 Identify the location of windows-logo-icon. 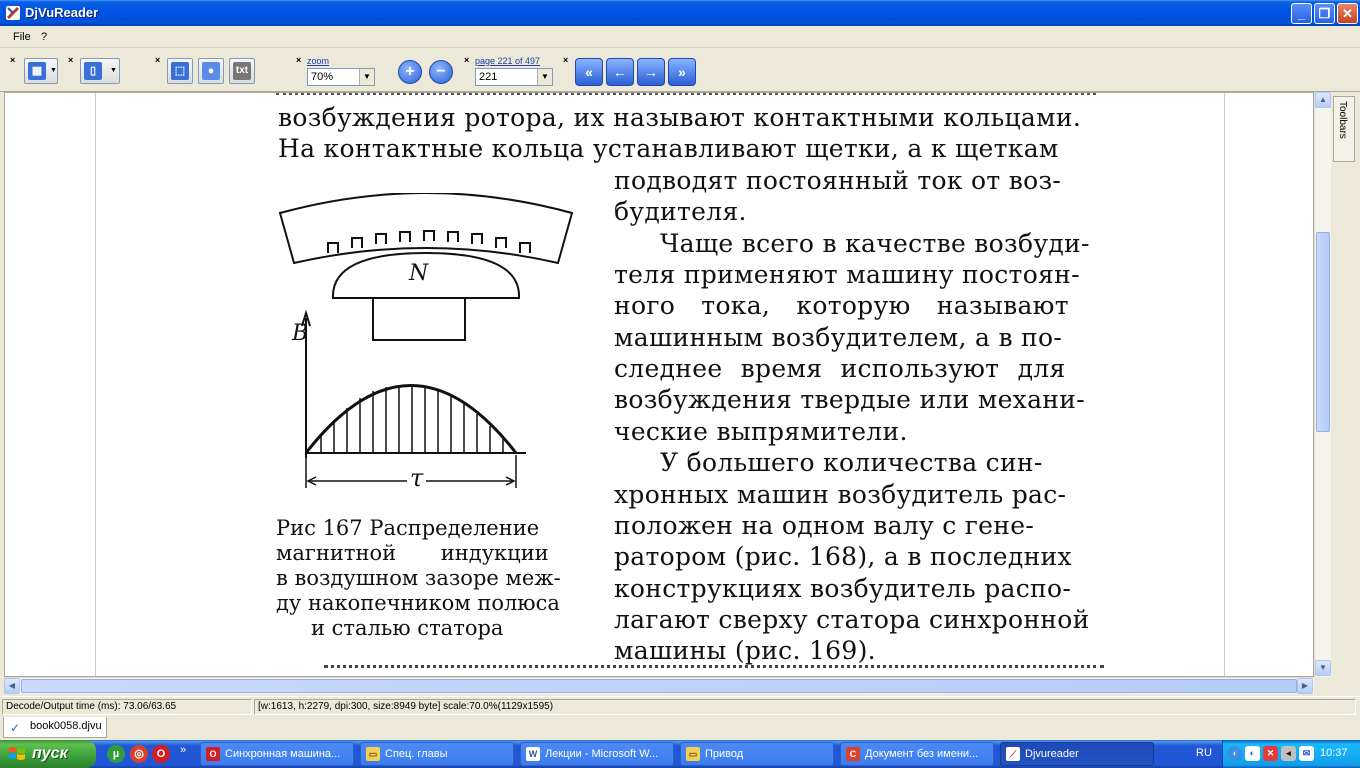
(17, 753).